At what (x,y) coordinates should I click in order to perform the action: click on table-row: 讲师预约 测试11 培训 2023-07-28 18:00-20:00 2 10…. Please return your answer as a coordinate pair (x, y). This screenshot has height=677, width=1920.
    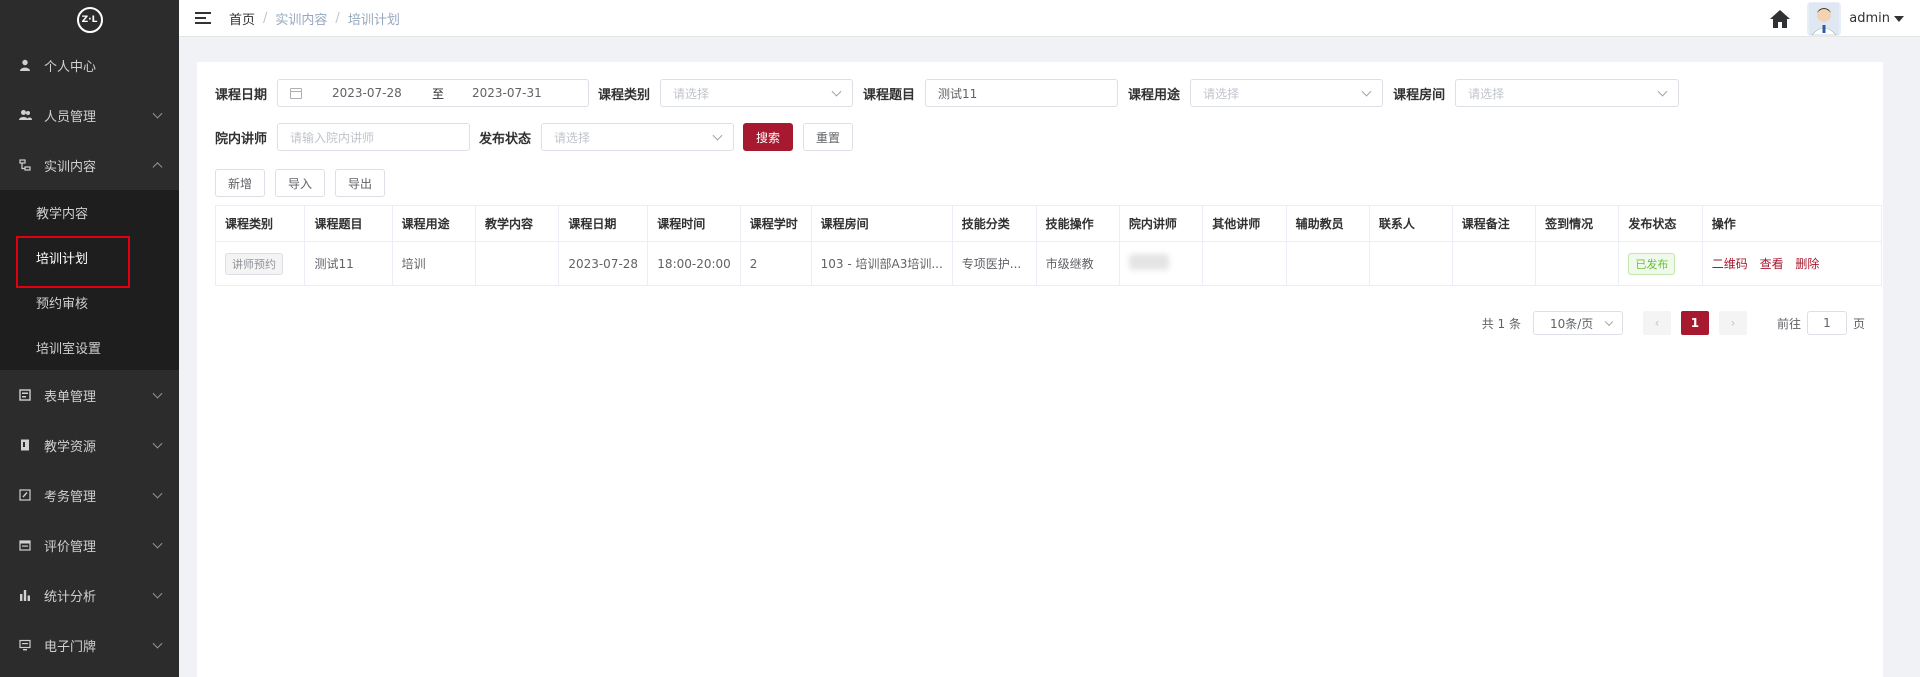
    Looking at the image, I should click on (1049, 263).